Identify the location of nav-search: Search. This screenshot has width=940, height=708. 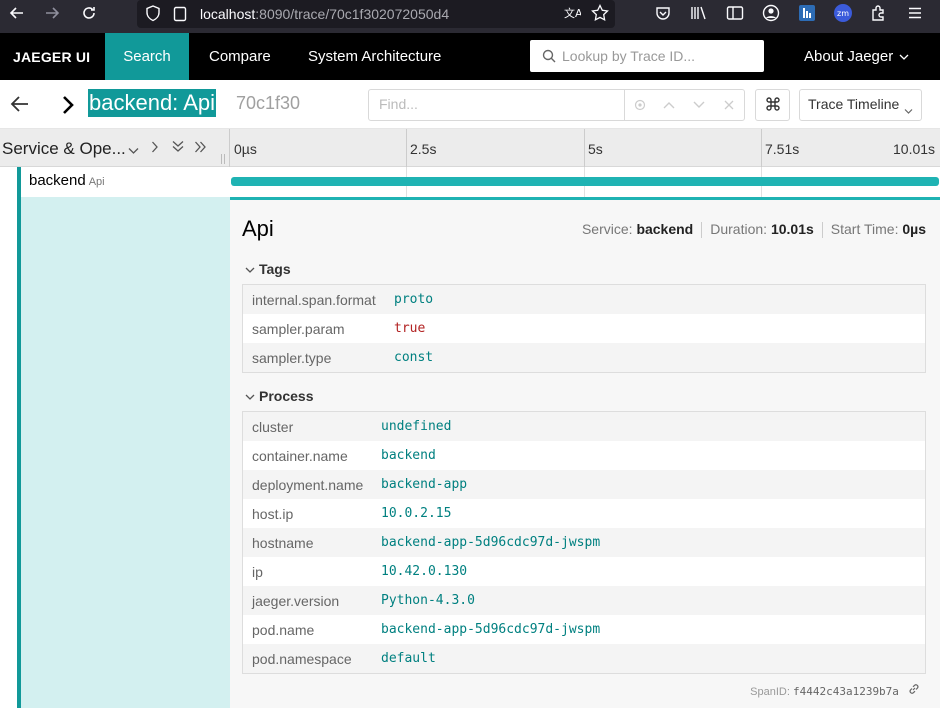
(147, 56).